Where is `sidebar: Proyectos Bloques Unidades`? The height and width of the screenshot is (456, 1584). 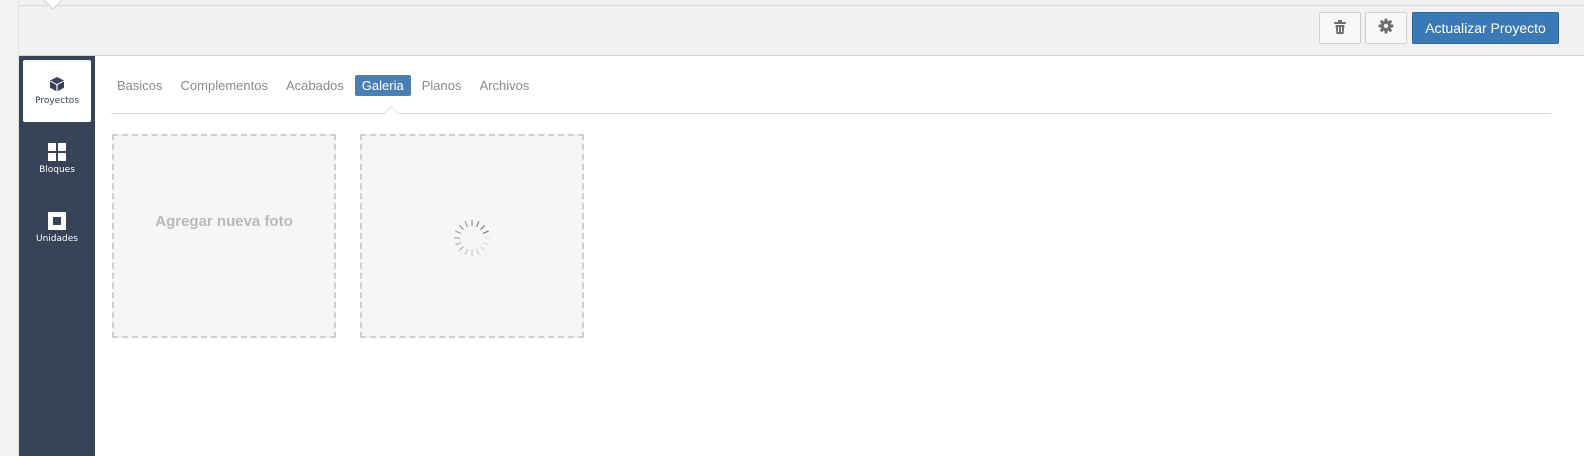 sidebar: Proyectos Bloques Unidades is located at coordinates (57, 256).